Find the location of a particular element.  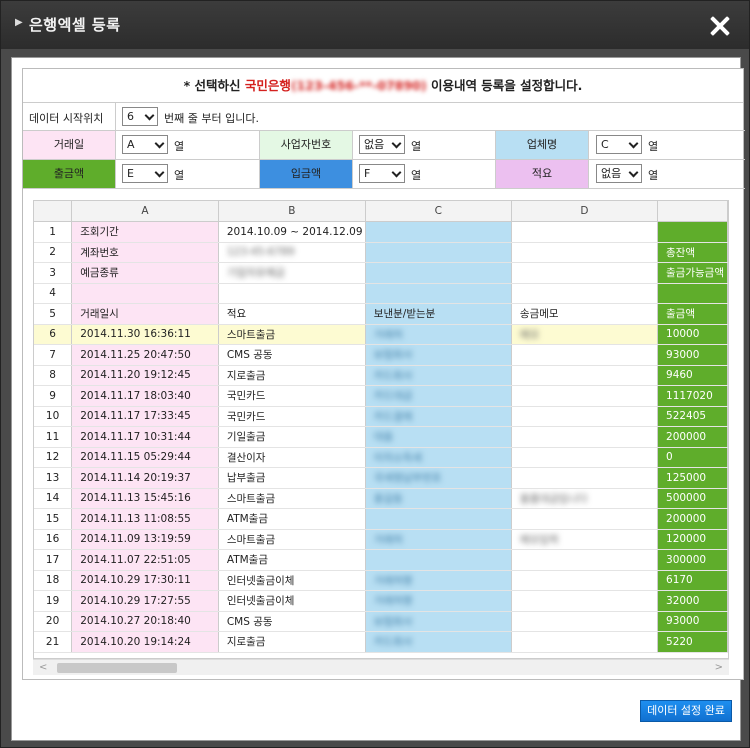

cell-text: 국민카드 is located at coordinates (246, 396).